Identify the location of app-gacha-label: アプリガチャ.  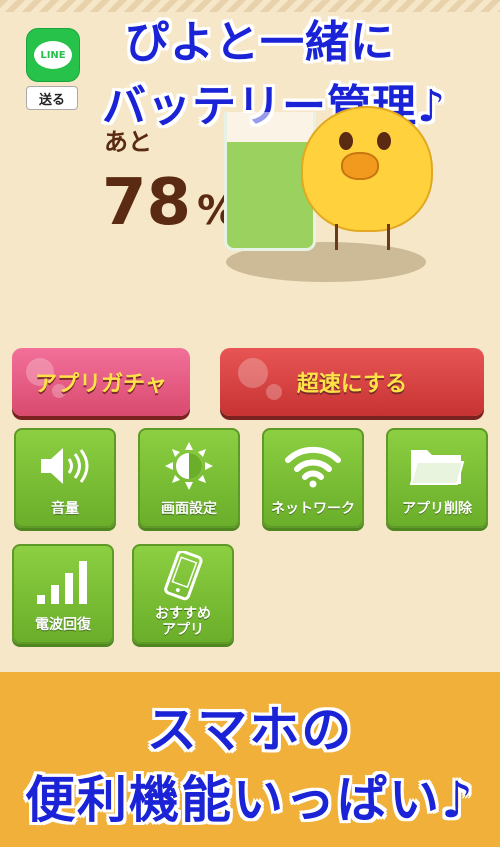
(101, 384).